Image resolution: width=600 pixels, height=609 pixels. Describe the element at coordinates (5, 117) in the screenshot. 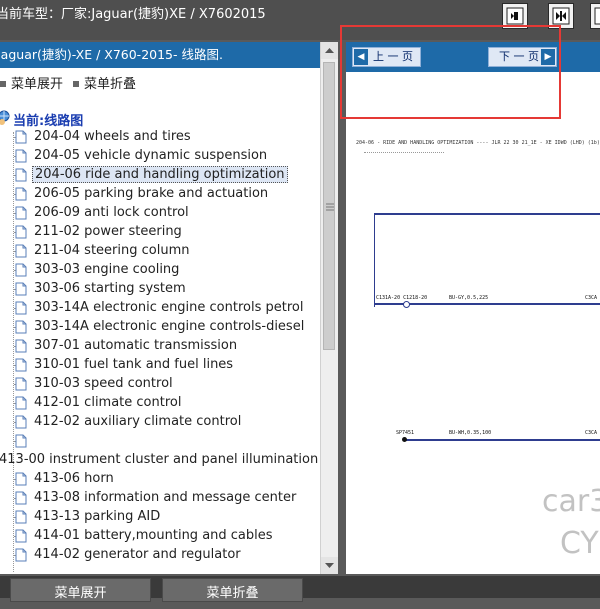

I see `globe-user-icon` at that location.